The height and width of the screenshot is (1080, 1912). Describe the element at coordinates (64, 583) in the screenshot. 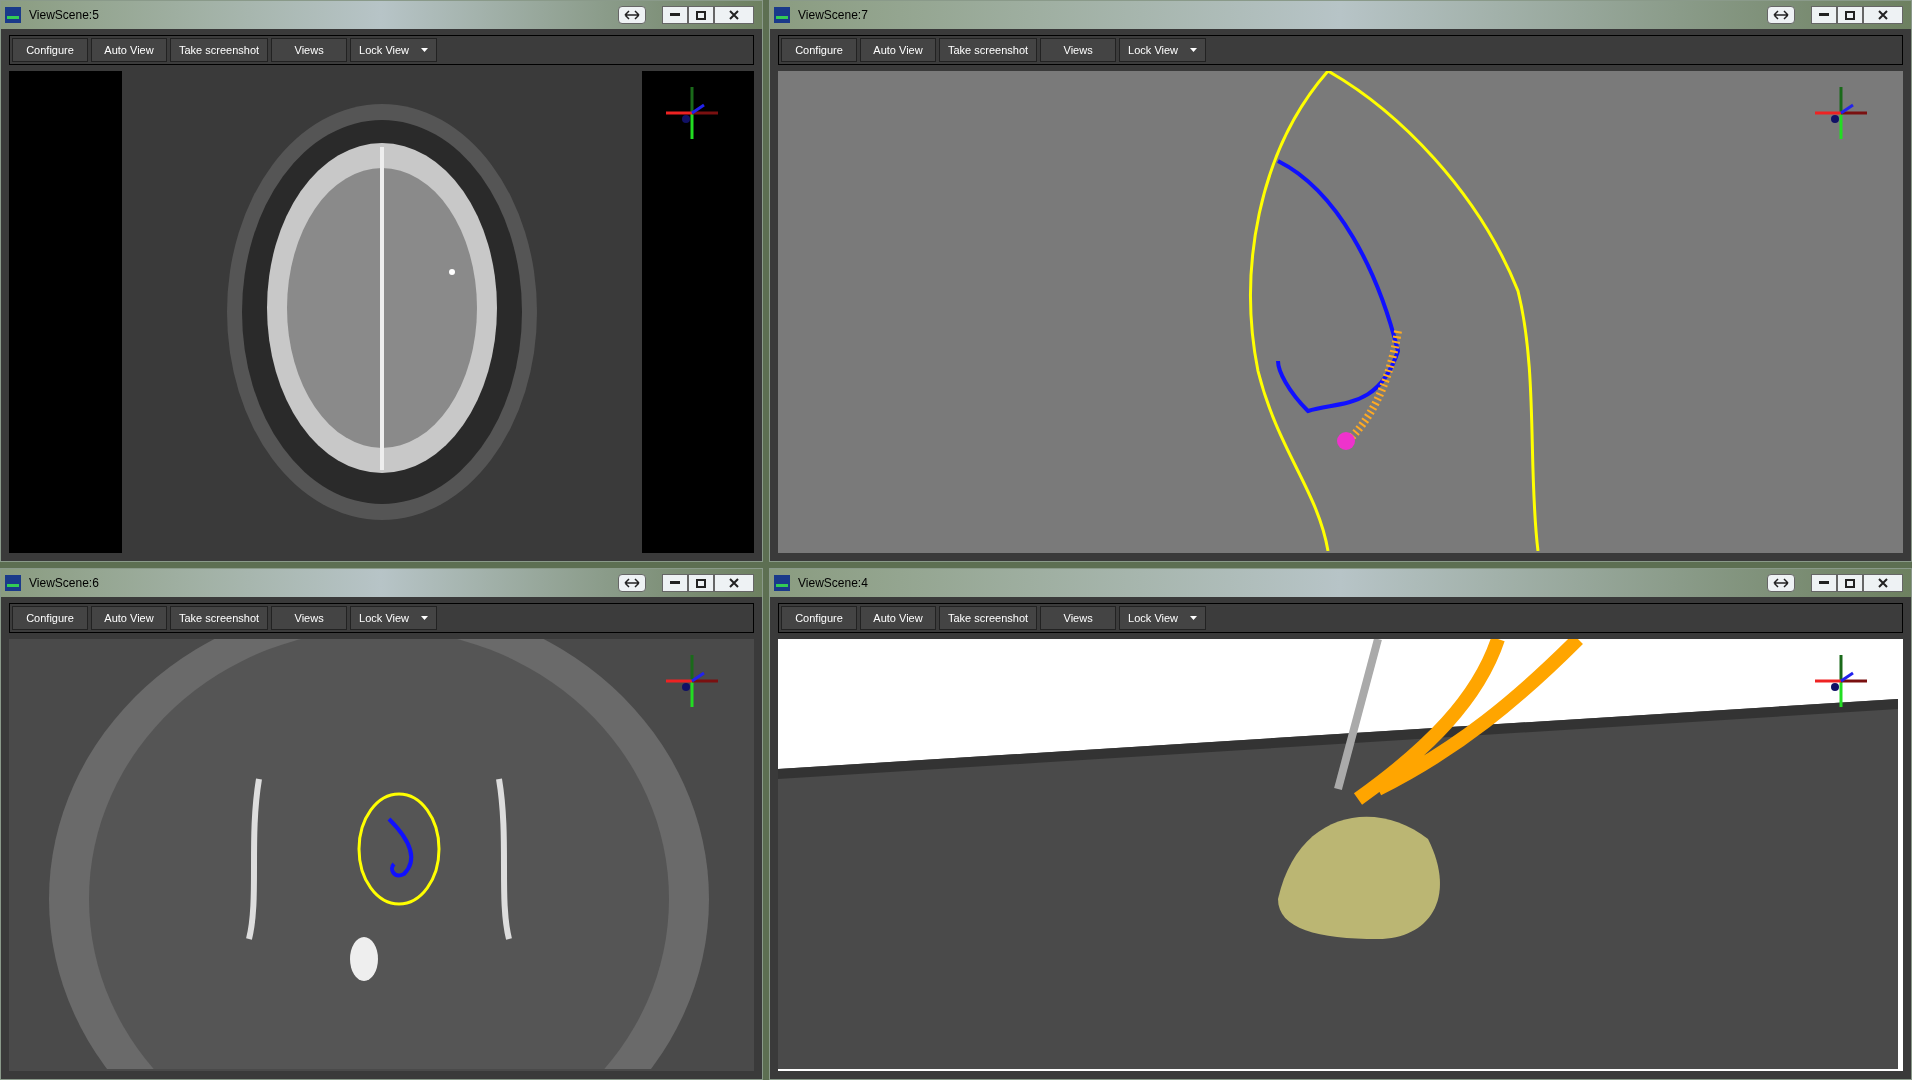

I see `window-title: ViewScene:6` at that location.